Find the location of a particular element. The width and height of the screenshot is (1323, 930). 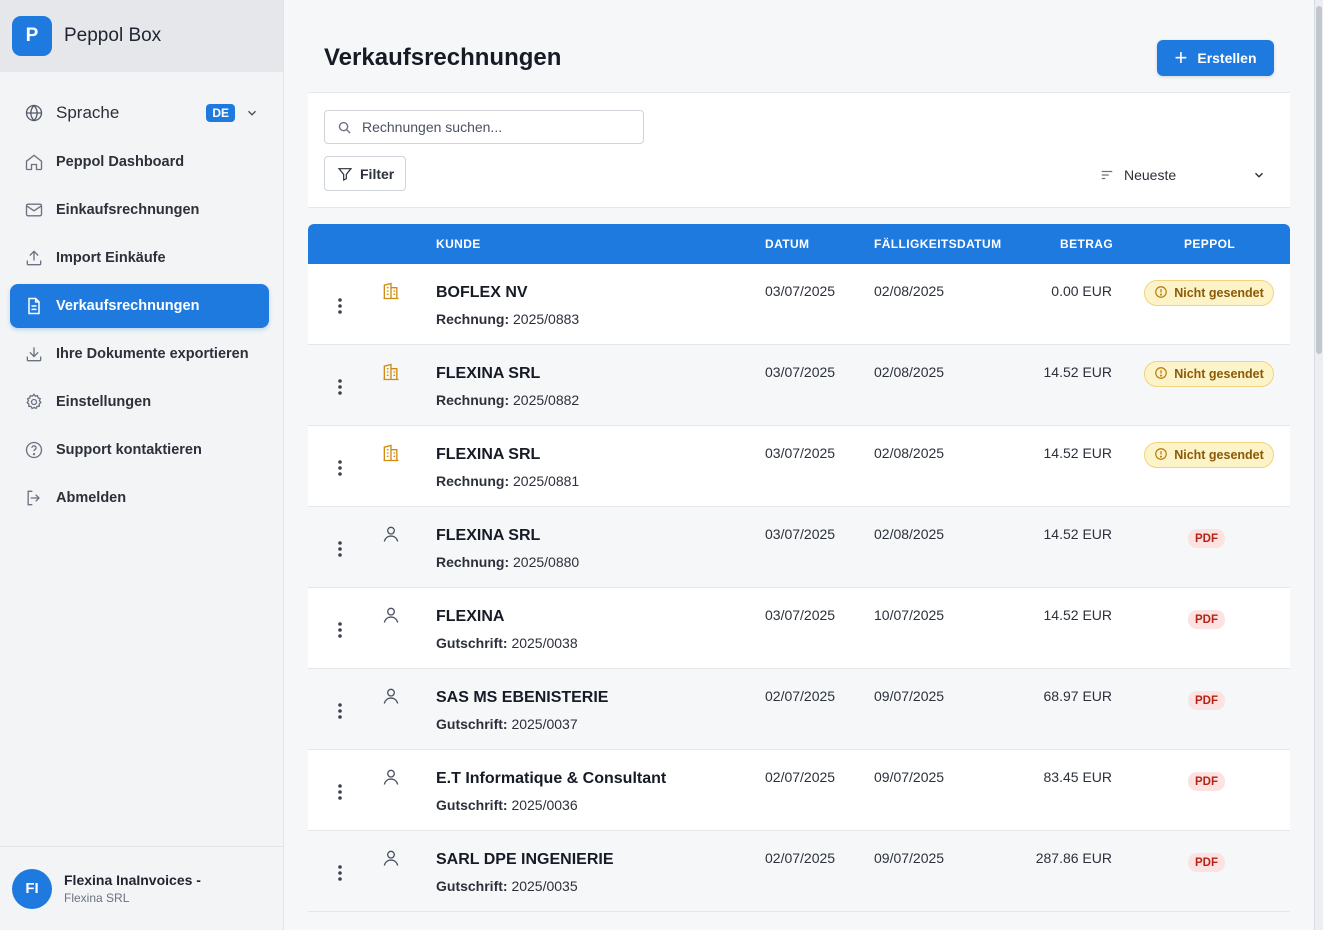

filter-button: Filter is located at coordinates (365, 173).